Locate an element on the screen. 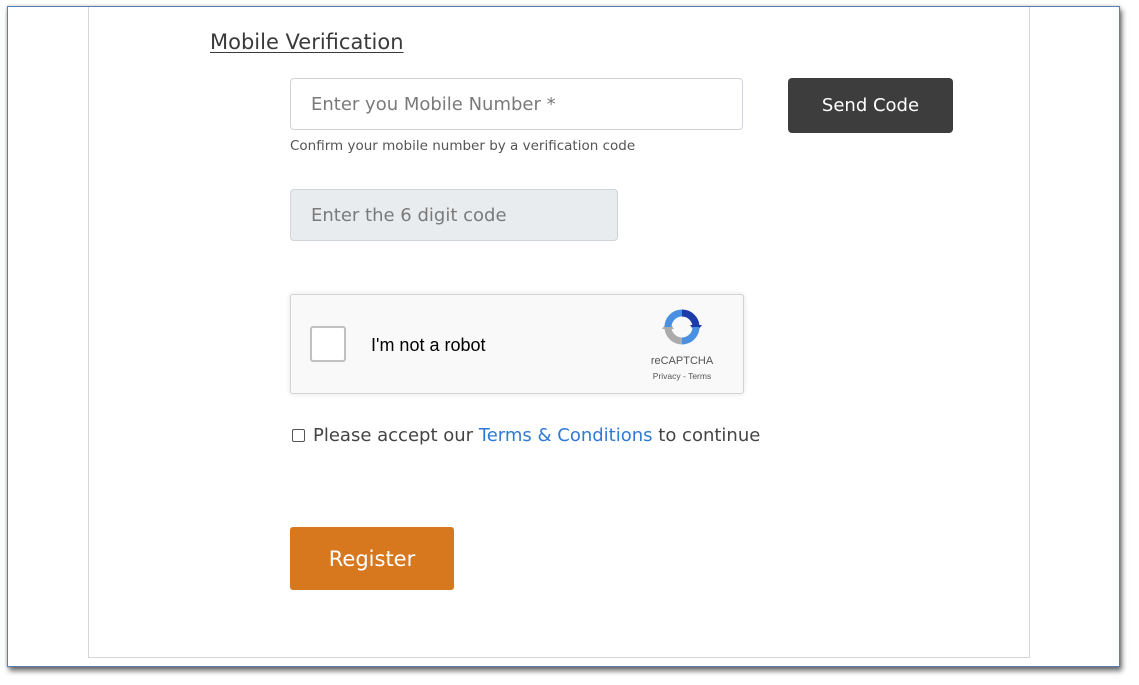  recaptcha-privacy-terms: Privacy - Terms is located at coordinates (682, 376).